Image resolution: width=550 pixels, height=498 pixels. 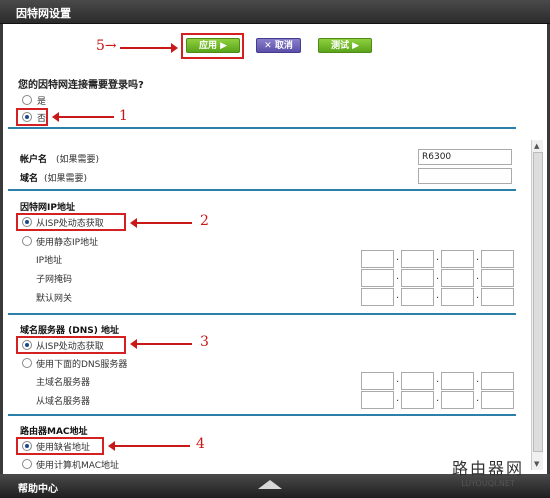 I want to click on login-yes-label: 是, so click(x=42, y=102).